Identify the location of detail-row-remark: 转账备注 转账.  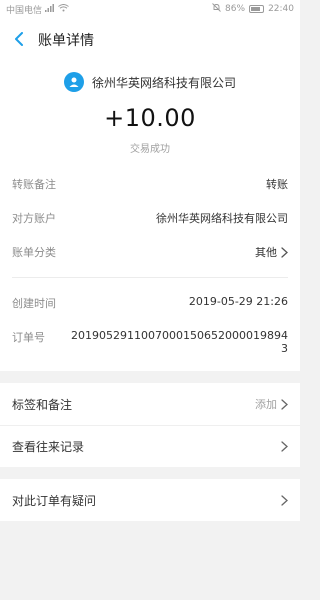
(150, 184).